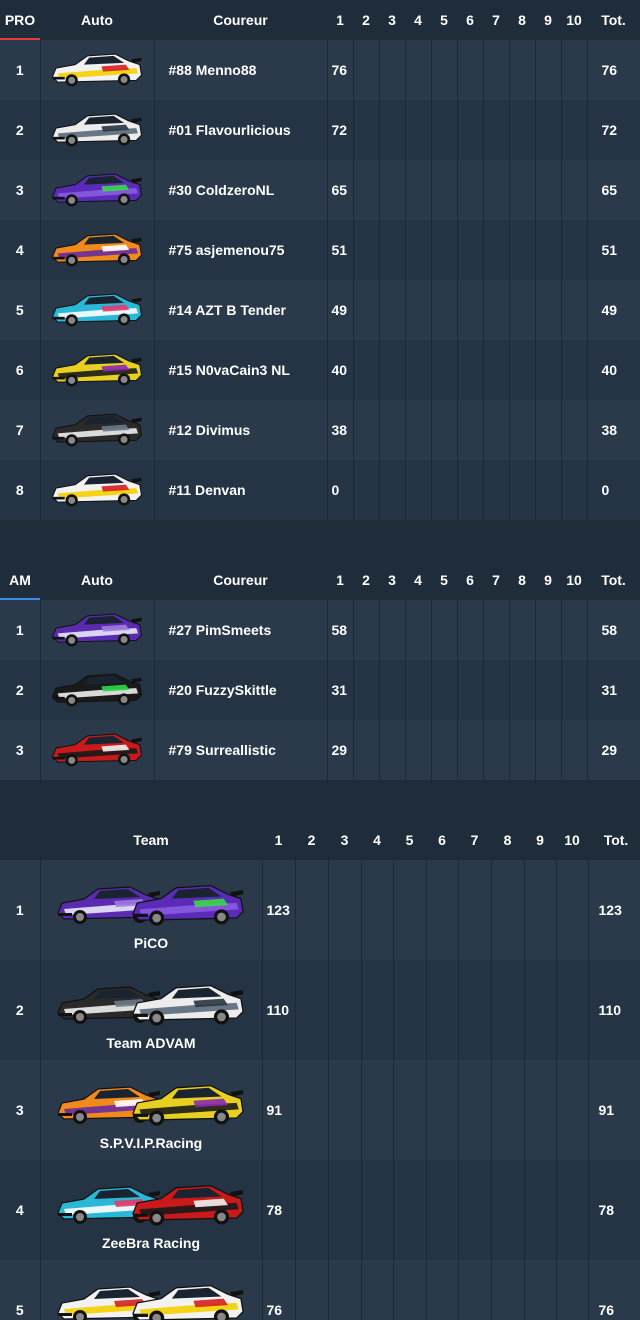  I want to click on team-row: 2 Team ADVAM 110 110, so click(320, 1010).